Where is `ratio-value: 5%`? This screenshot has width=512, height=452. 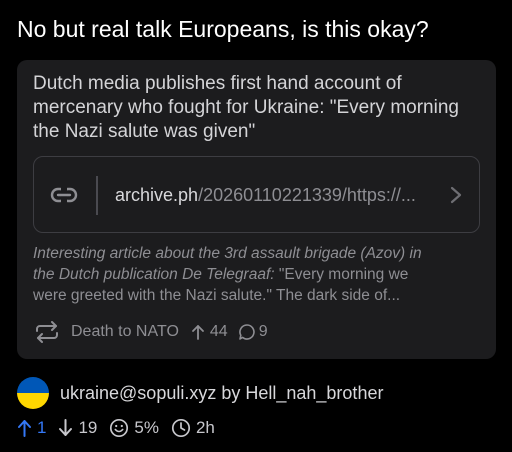 ratio-value: 5% is located at coordinates (146, 427).